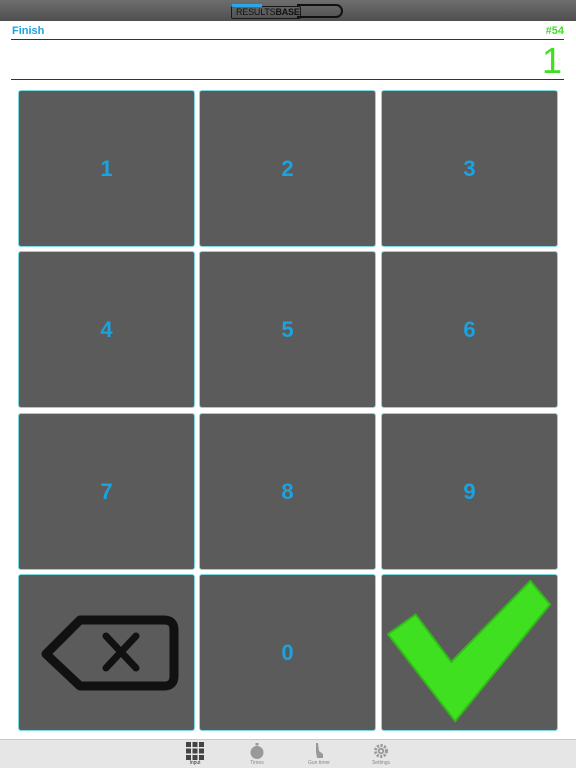 The width and height of the screenshot is (576, 768). What do you see at coordinates (381, 751) in the screenshot?
I see `gear-icon` at bounding box center [381, 751].